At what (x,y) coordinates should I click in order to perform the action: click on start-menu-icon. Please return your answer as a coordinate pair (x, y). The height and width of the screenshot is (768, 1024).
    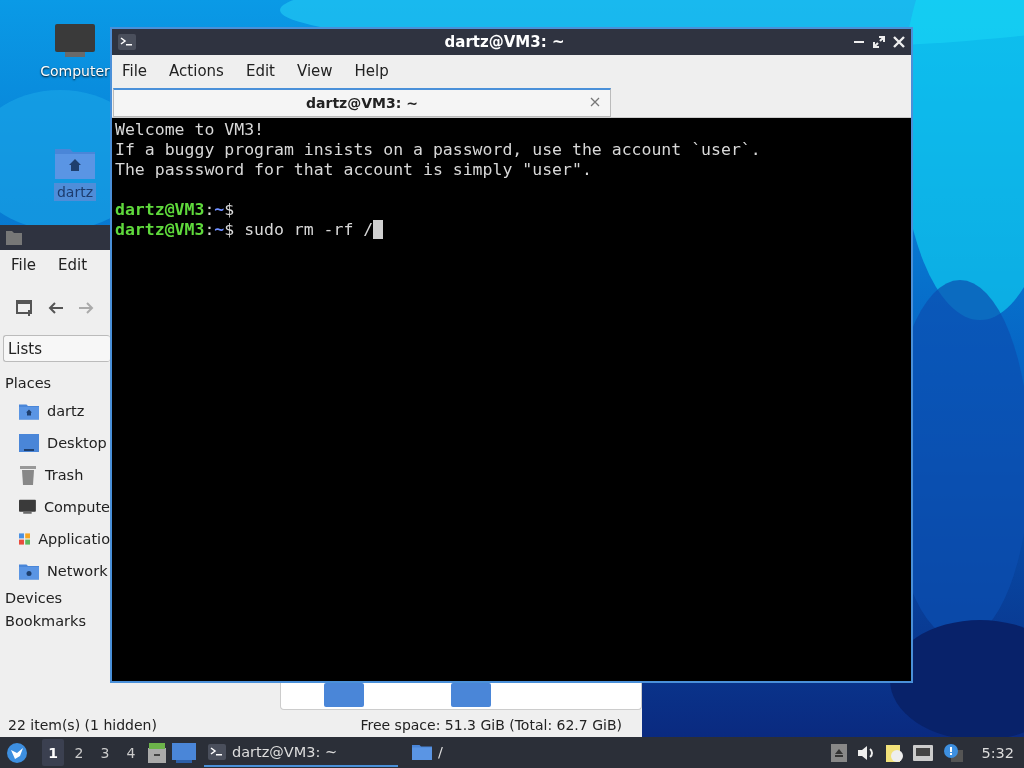
    Looking at the image, I should click on (17, 752).